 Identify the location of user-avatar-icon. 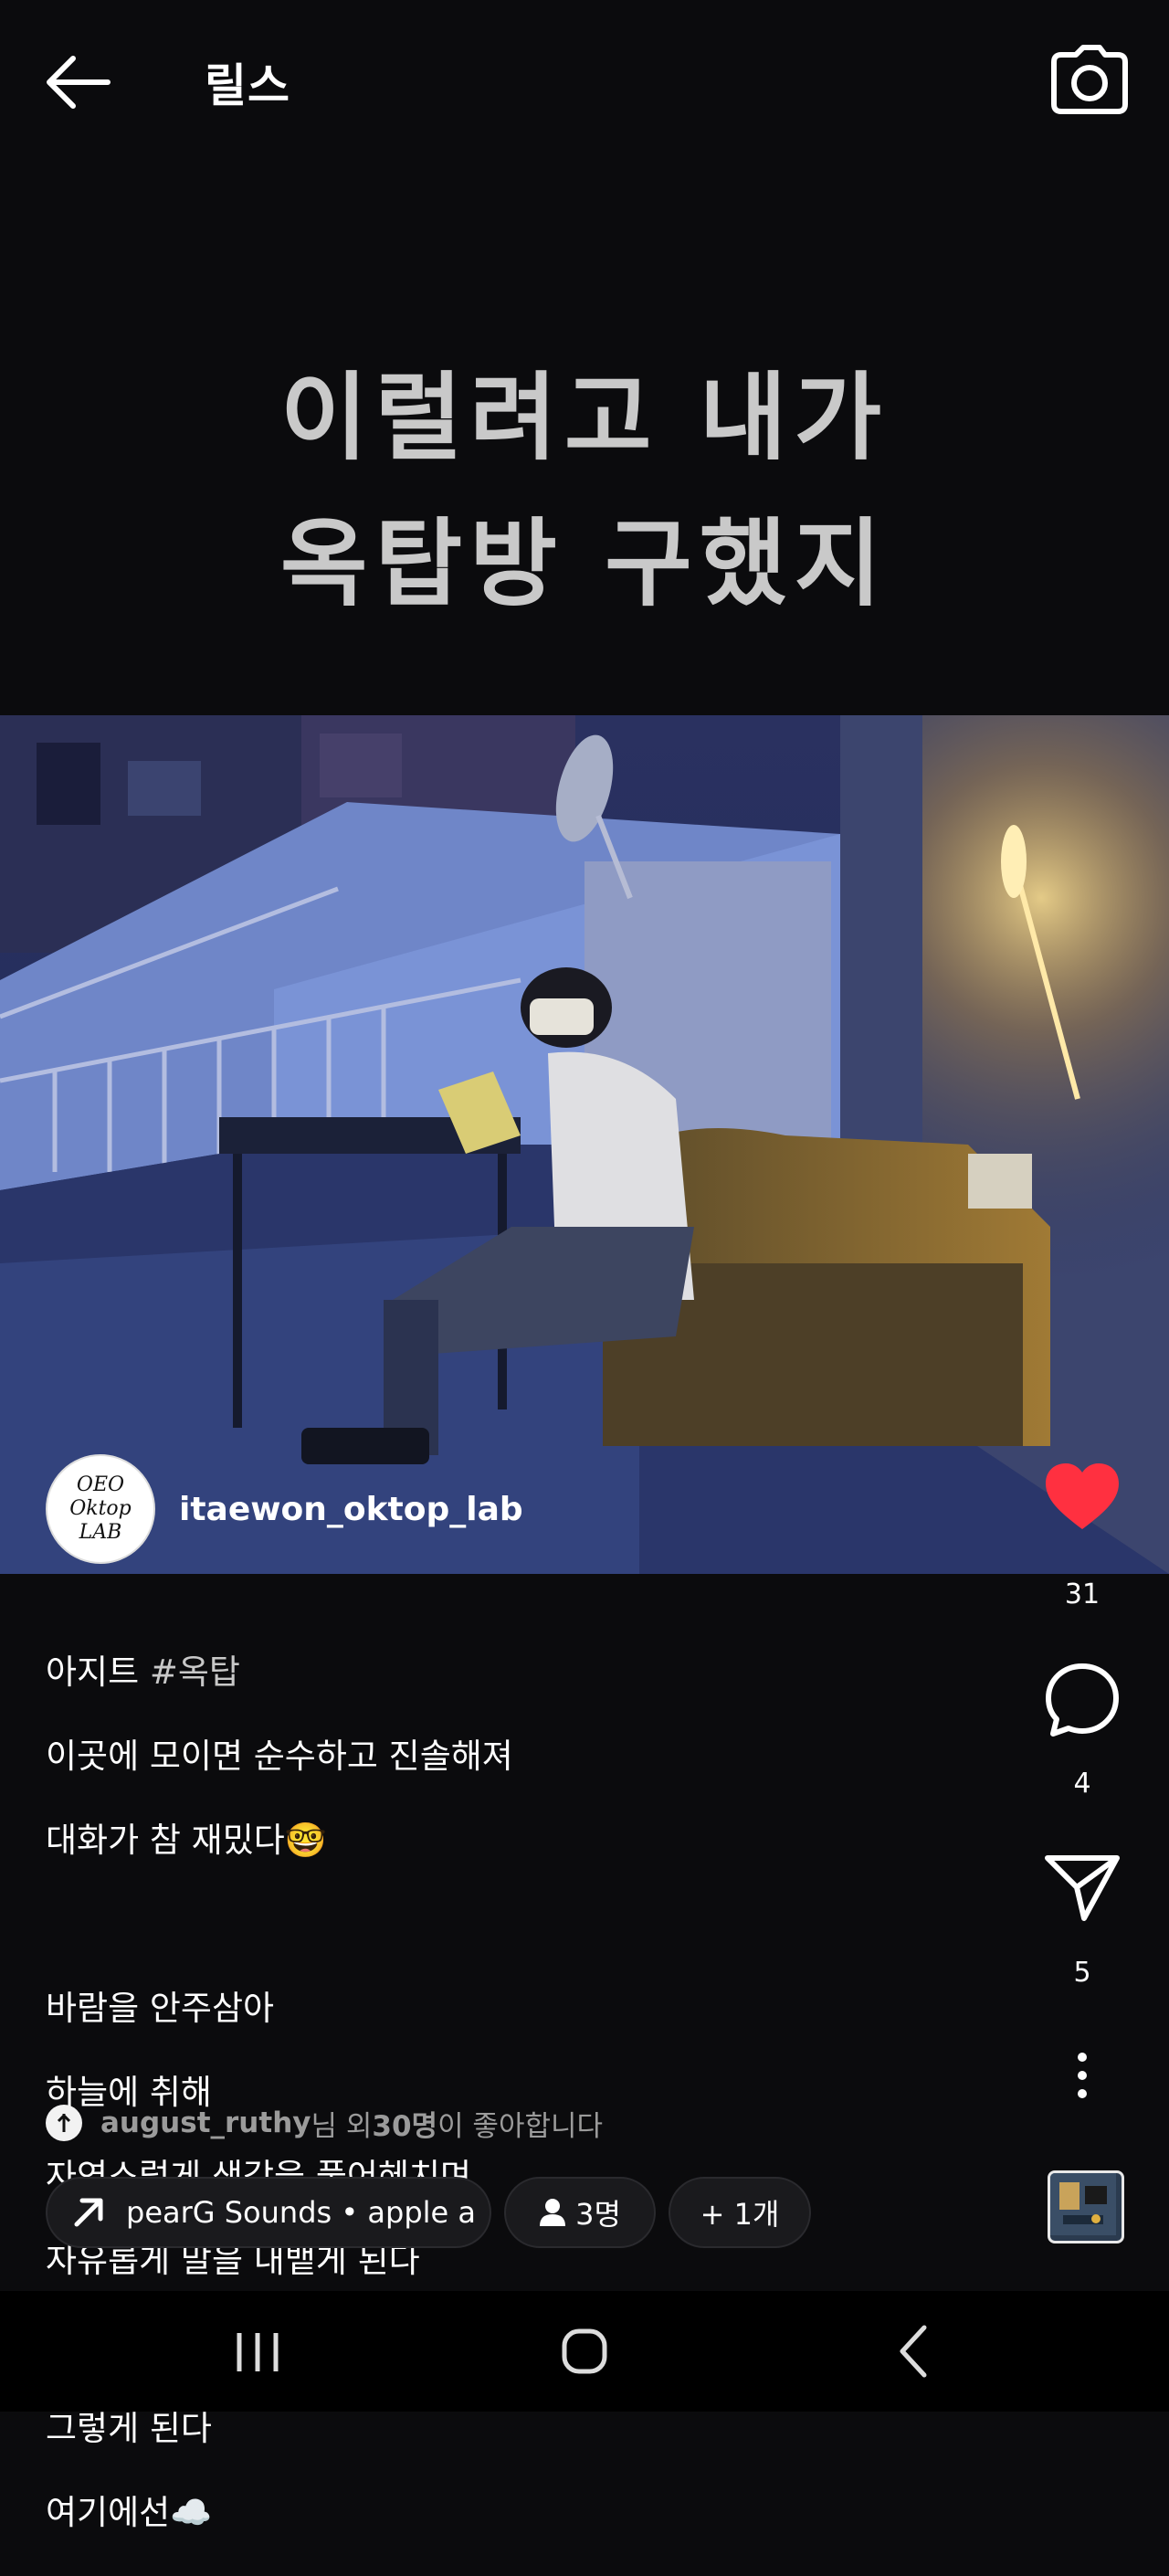
(64, 2123).